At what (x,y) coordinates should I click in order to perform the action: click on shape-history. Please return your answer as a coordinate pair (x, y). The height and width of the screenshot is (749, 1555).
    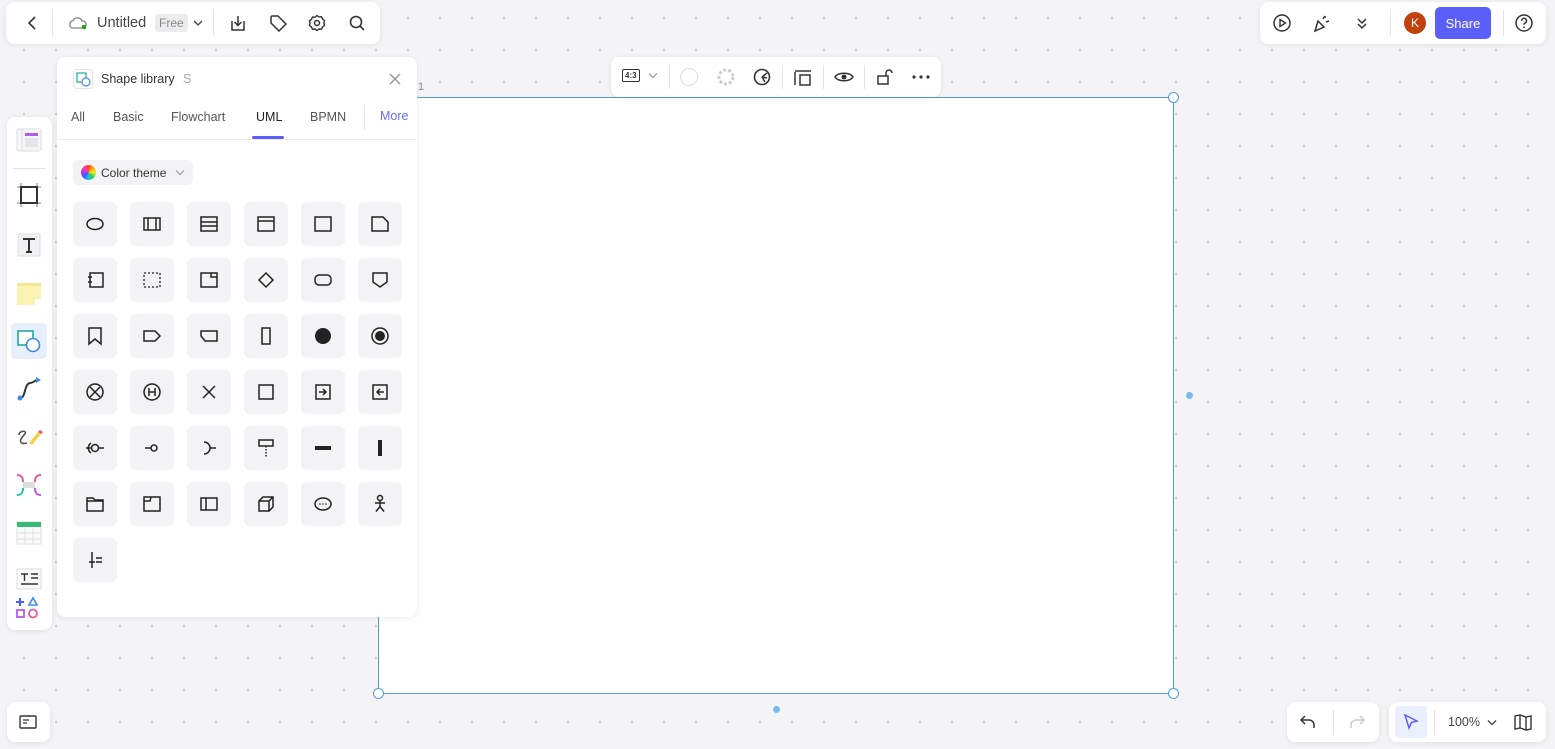
    Looking at the image, I should click on (152, 392).